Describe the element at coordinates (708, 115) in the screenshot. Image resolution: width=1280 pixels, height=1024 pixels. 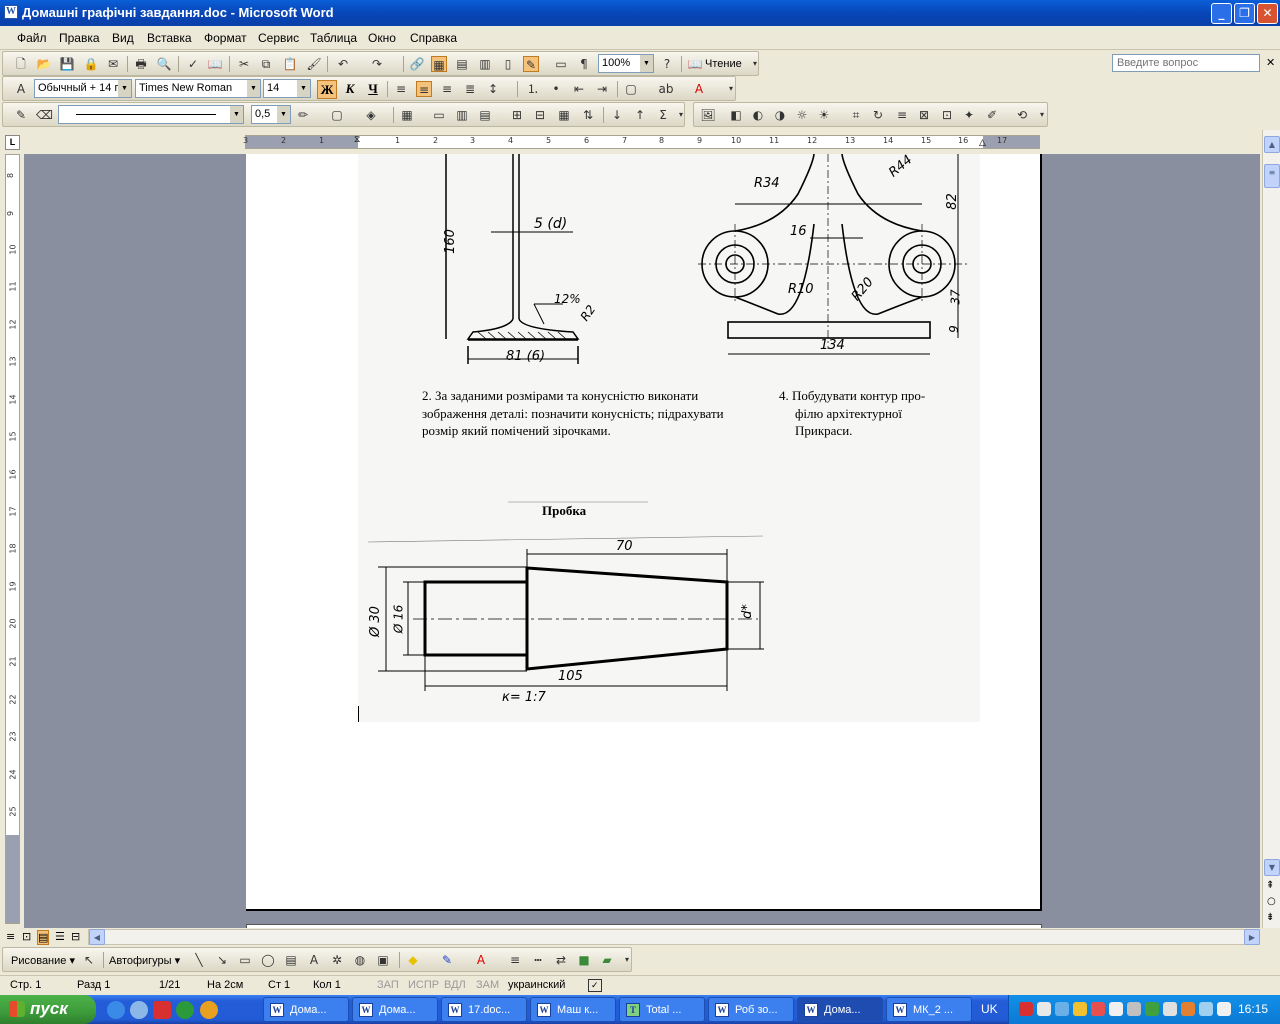
I see `insert-picture-icon: 🖼` at that location.